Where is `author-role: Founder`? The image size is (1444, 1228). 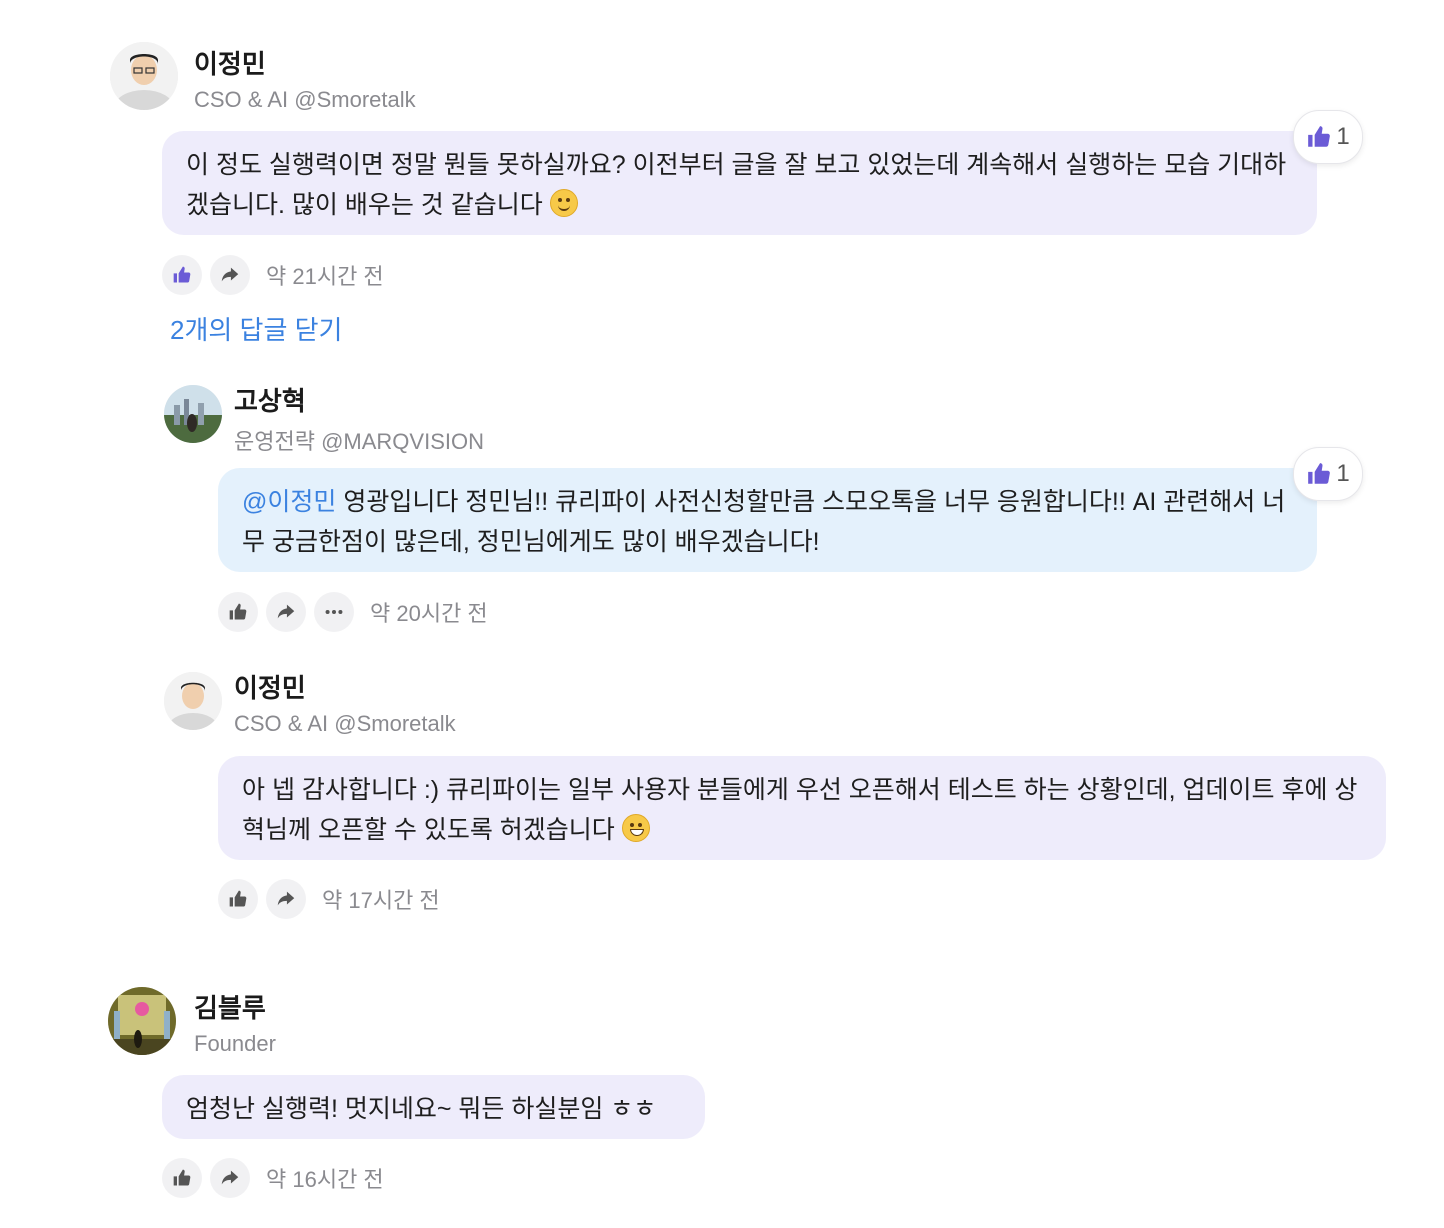
author-role: Founder is located at coordinates (235, 1043).